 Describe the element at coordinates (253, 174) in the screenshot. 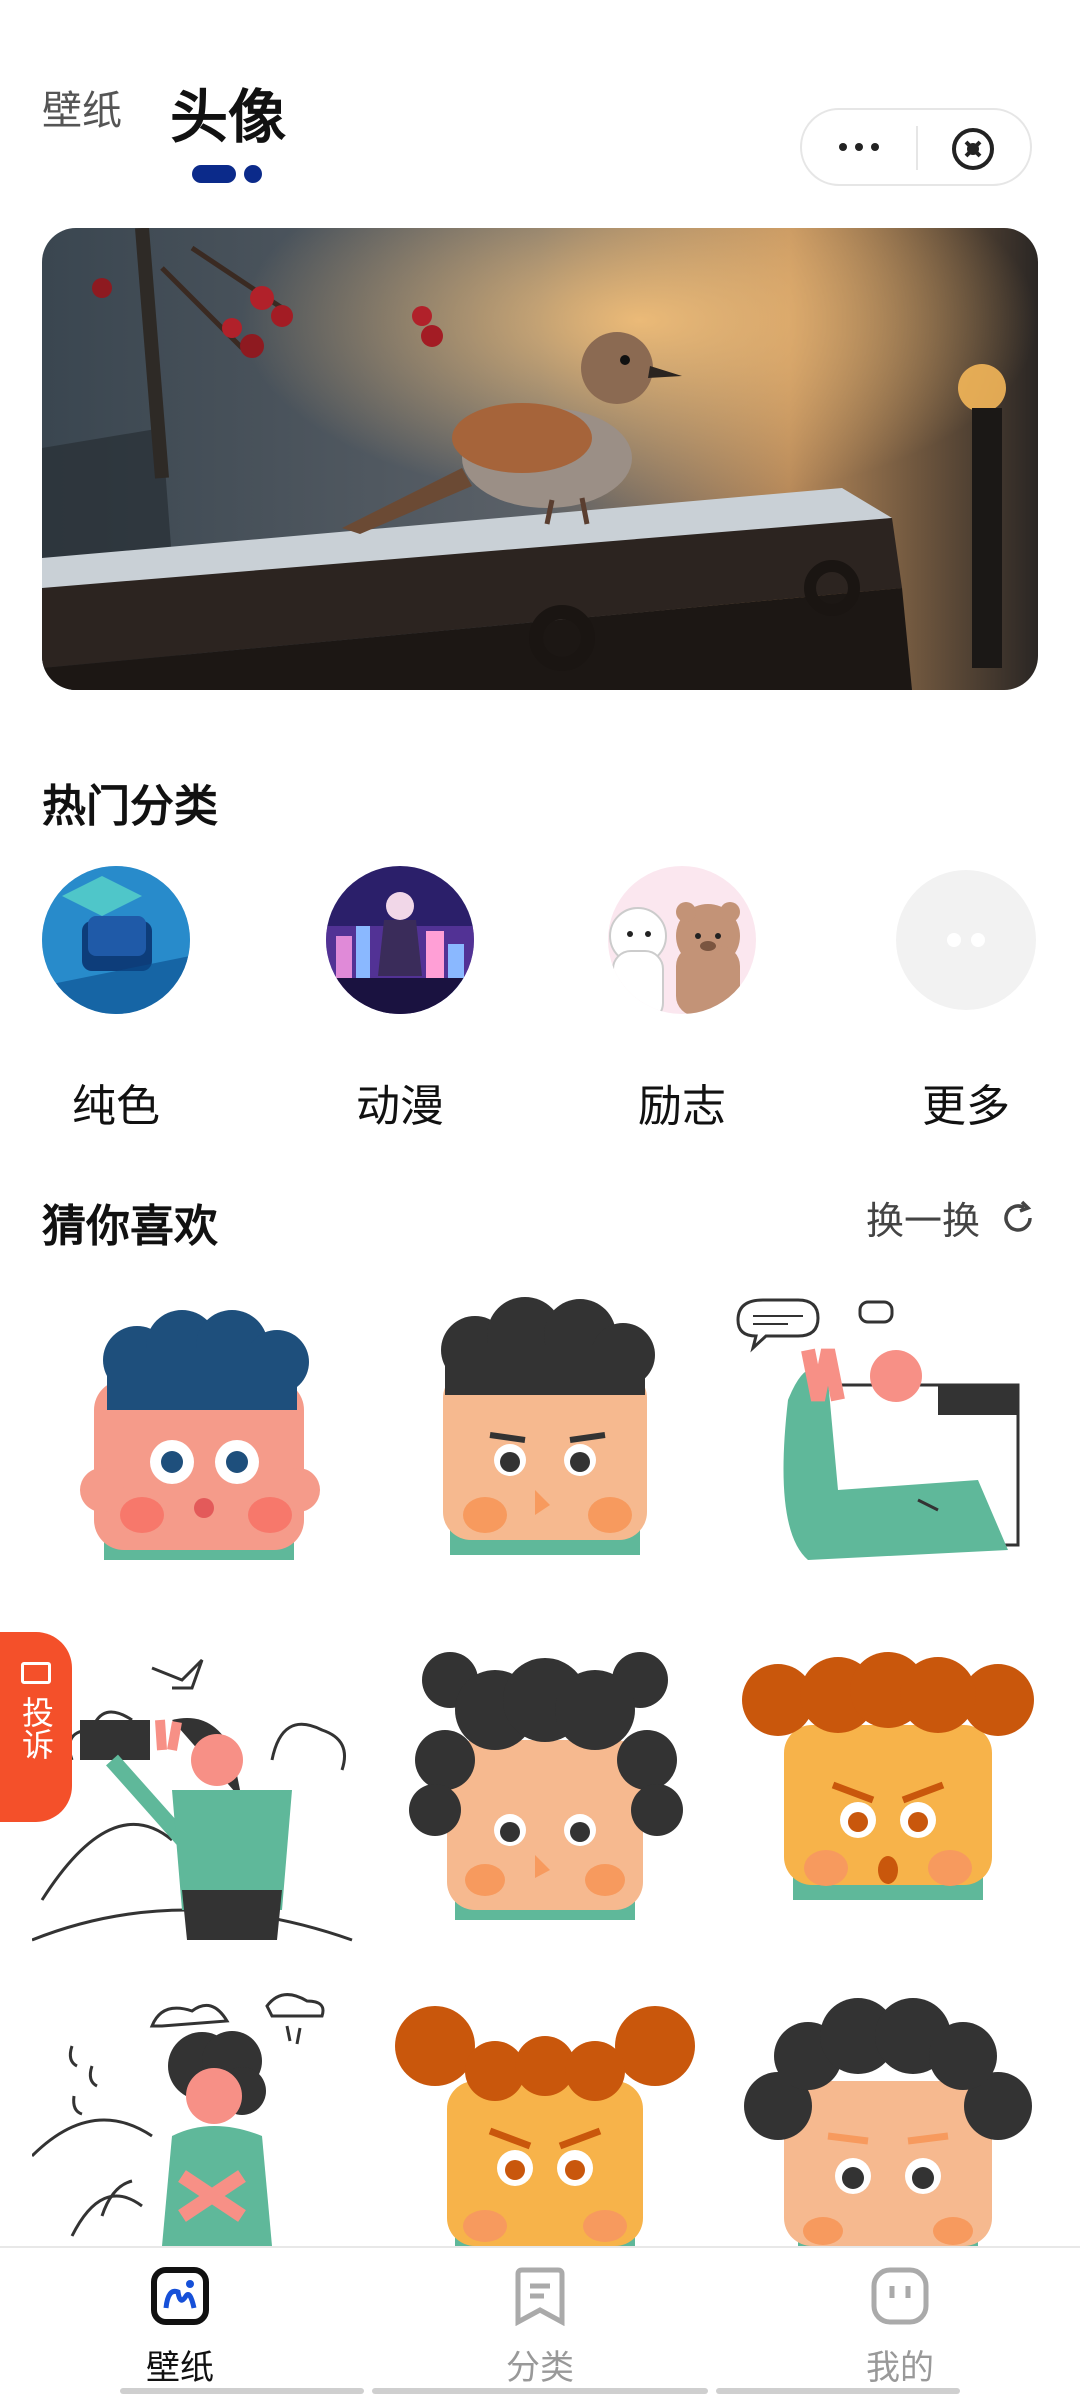

I see `tab-indicator-dot` at that location.